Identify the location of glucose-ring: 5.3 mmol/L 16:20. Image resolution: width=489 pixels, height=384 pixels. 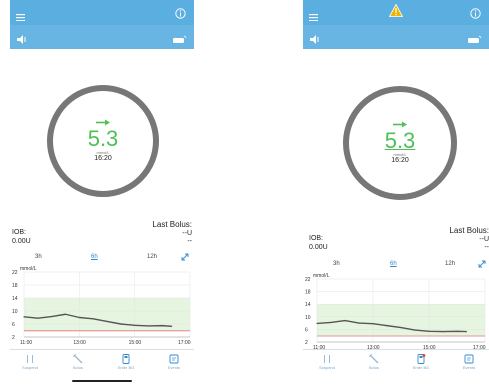
(400, 143).